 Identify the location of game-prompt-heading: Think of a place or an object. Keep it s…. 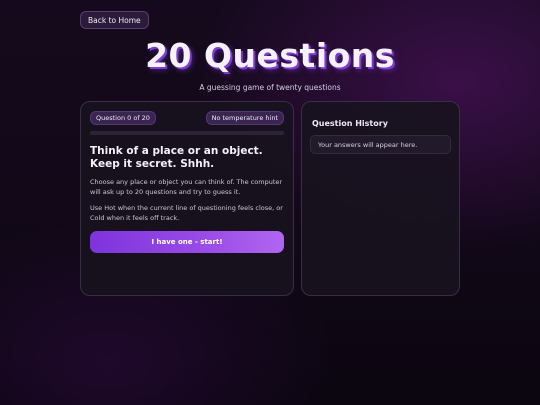
(176, 157).